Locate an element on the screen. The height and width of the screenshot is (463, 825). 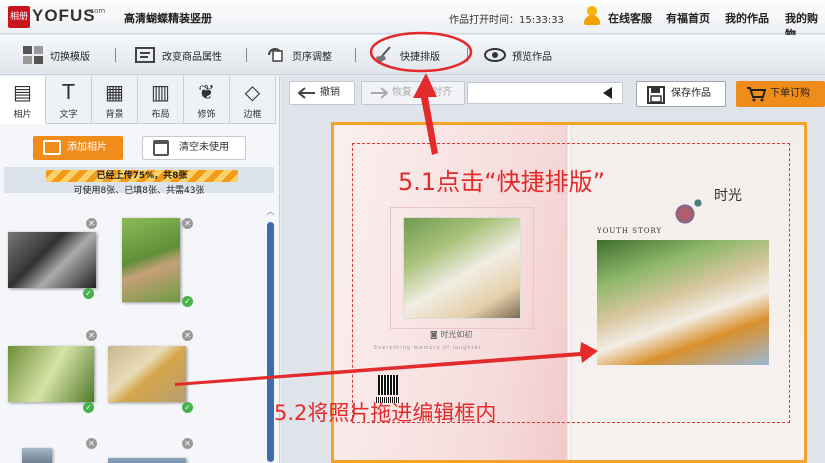
floppy-icon is located at coordinates (656, 95).